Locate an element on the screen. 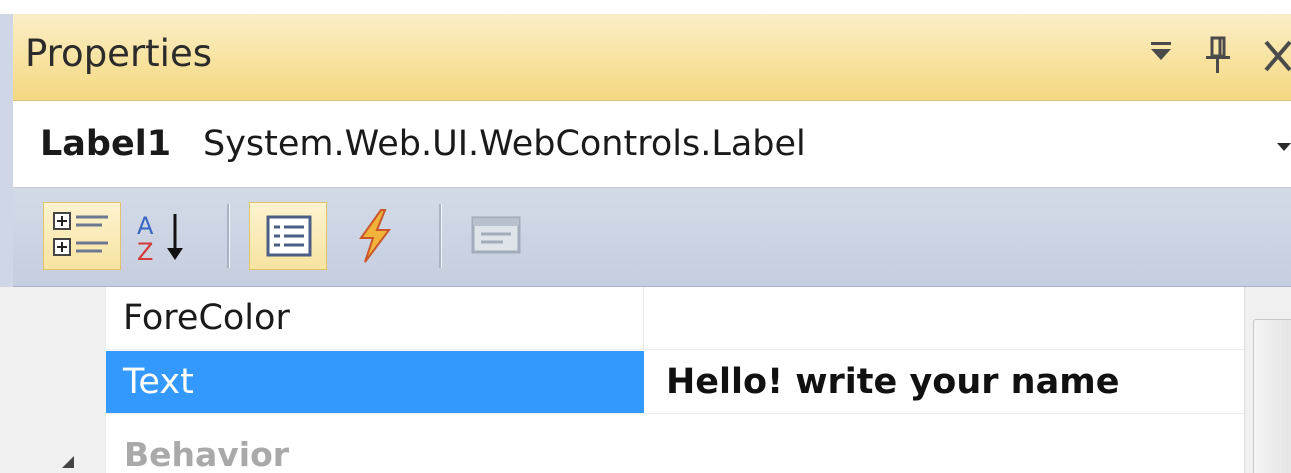 Image resolution: width=1291 pixels, height=473 pixels. dropdown-arrow-icon is located at coordinates (1161, 51).